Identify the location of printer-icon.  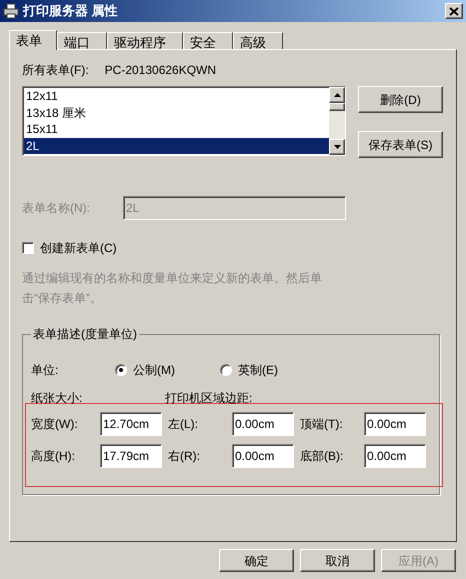
(11, 11).